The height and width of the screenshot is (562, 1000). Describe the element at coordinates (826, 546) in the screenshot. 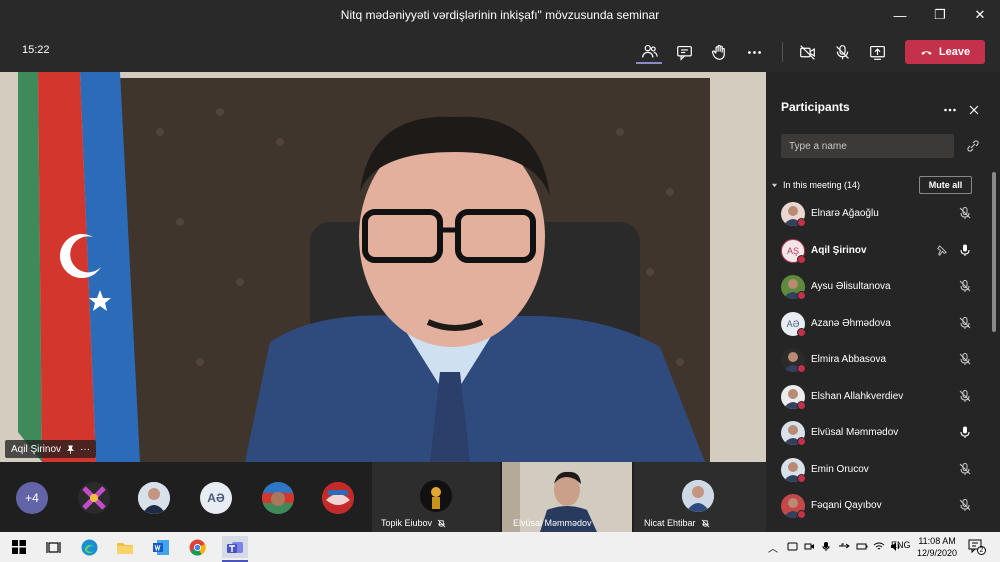

I see `tray-mic-icon` at that location.